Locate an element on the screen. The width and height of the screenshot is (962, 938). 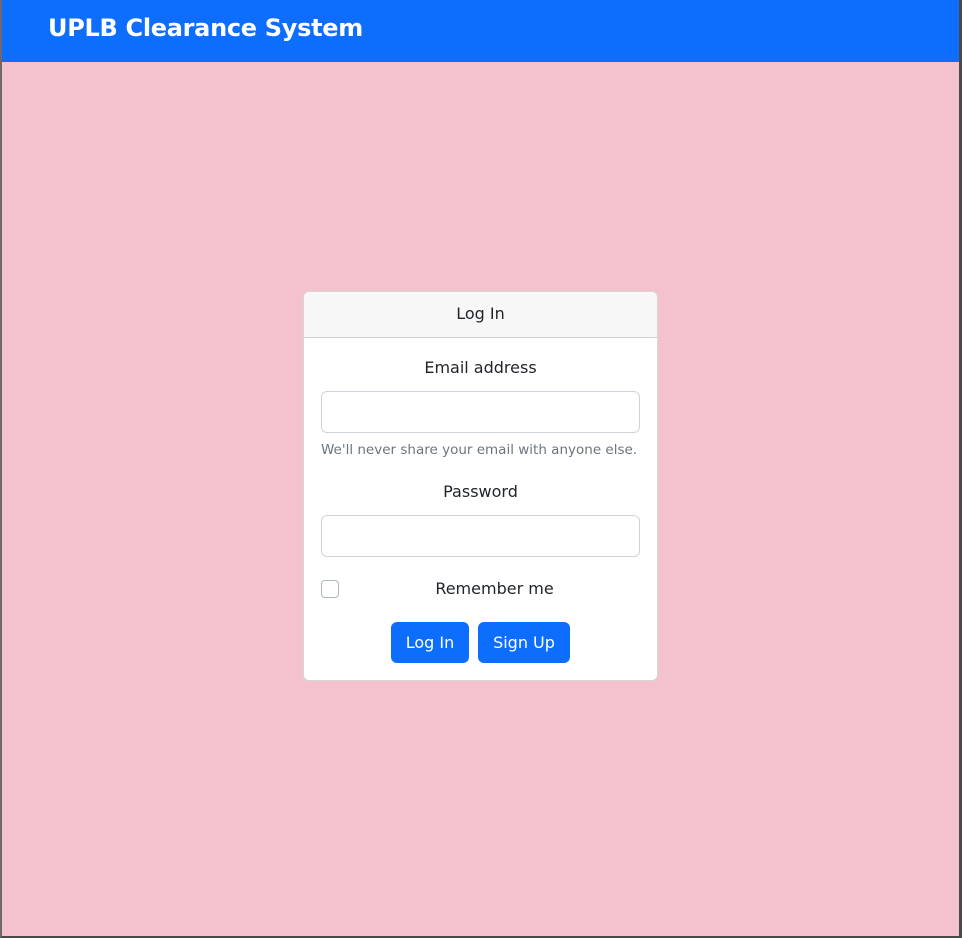
login-button: Log In is located at coordinates (430, 642).